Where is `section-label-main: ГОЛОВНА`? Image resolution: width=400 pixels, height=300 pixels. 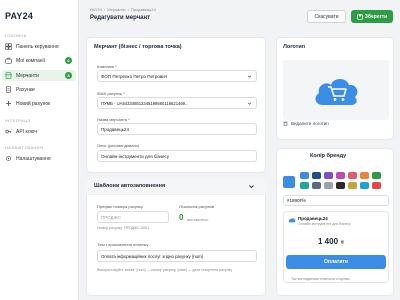 section-label-main: ГОЛОВНА is located at coordinates (16, 35).